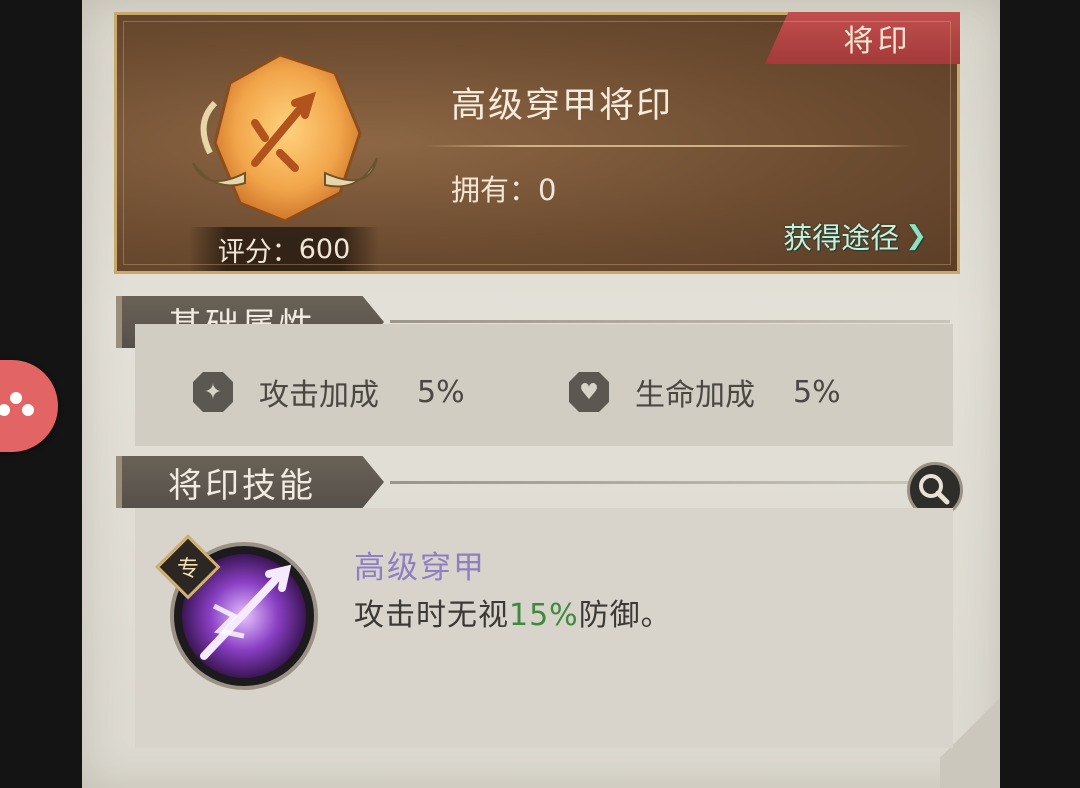 The width and height of the screenshot is (1080, 788). I want to click on attribute-name: 攻击加成, so click(319, 395).